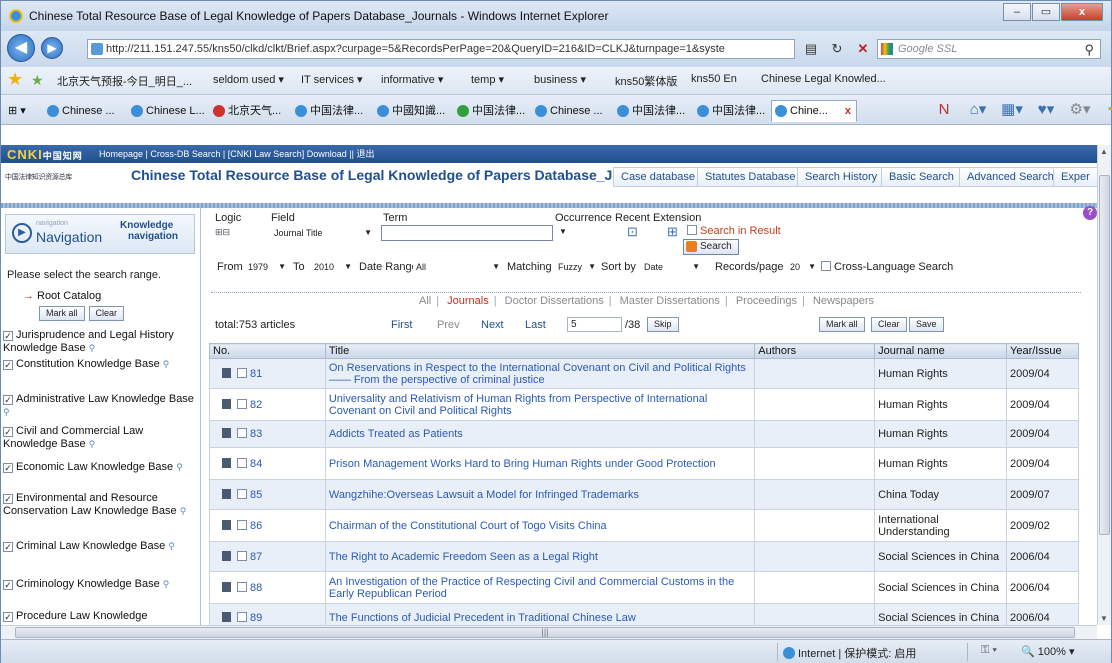  Describe the element at coordinates (448, 325) in the screenshot. I see `prev-link: Prev` at that location.